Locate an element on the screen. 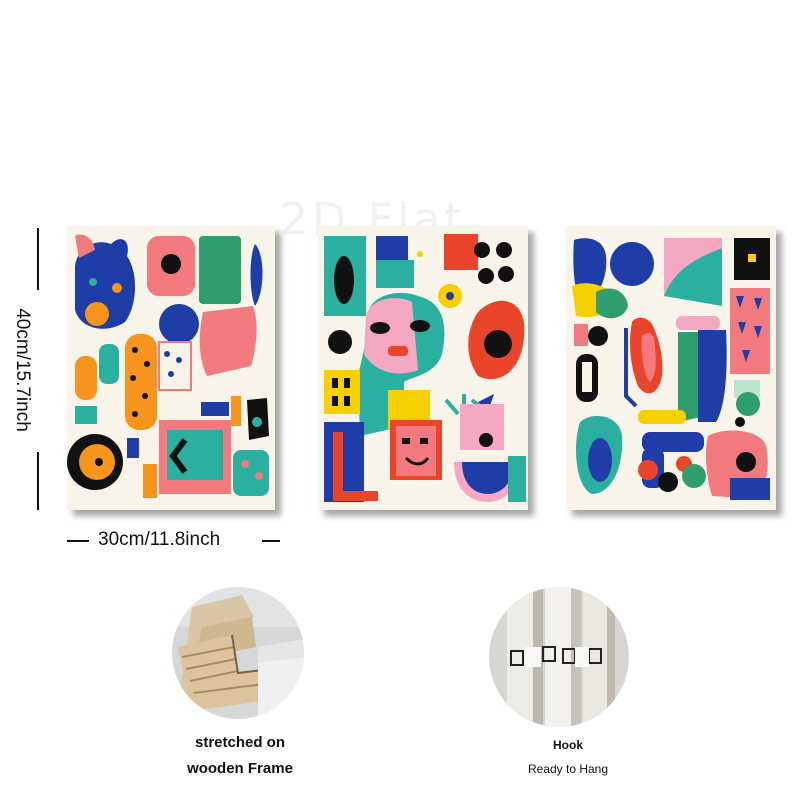 The height and width of the screenshot is (800, 800). wooden-frame-caption-line2: wooden Frame is located at coordinates (240, 768).